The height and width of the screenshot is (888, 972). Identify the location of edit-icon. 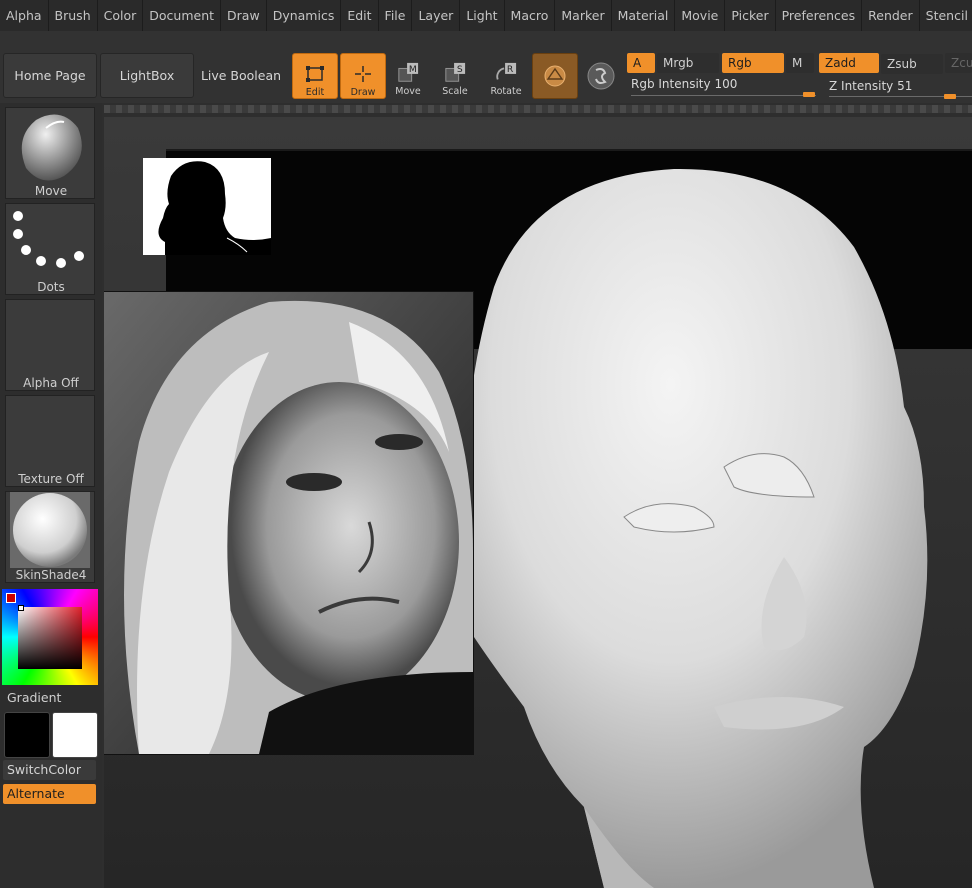
(315, 74).